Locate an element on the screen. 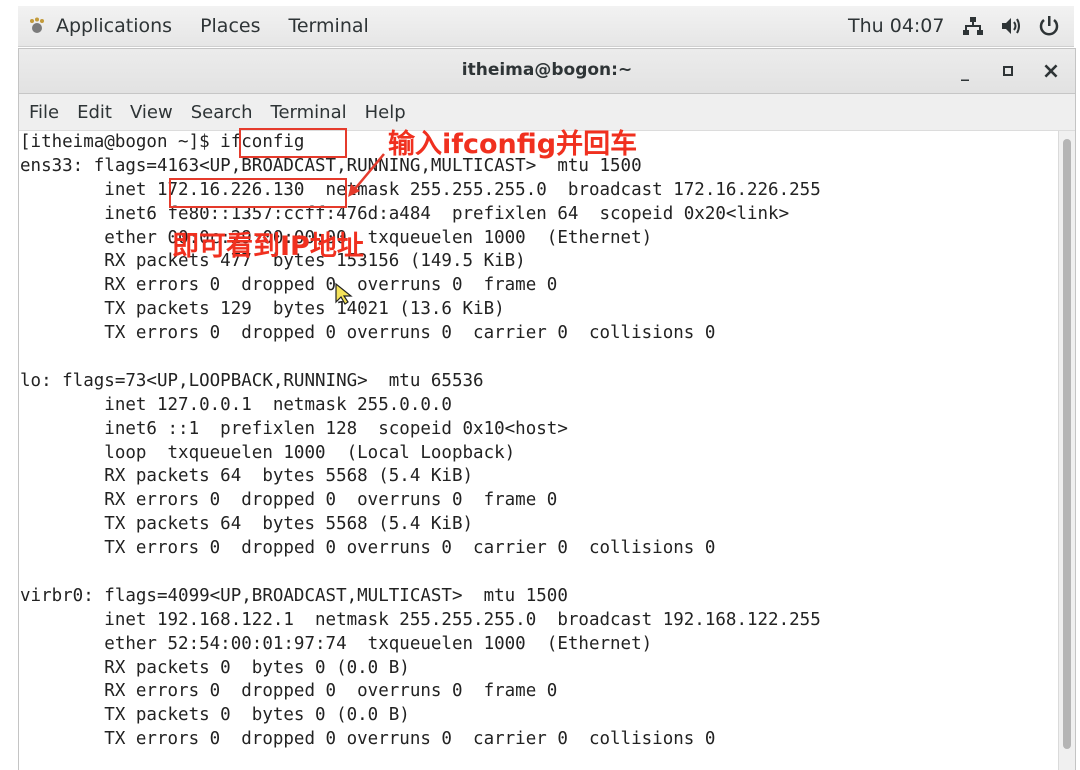 Image resolution: width=1080 pixels, height=770 pixels. mouse-cursor-icon is located at coordinates (344, 293).